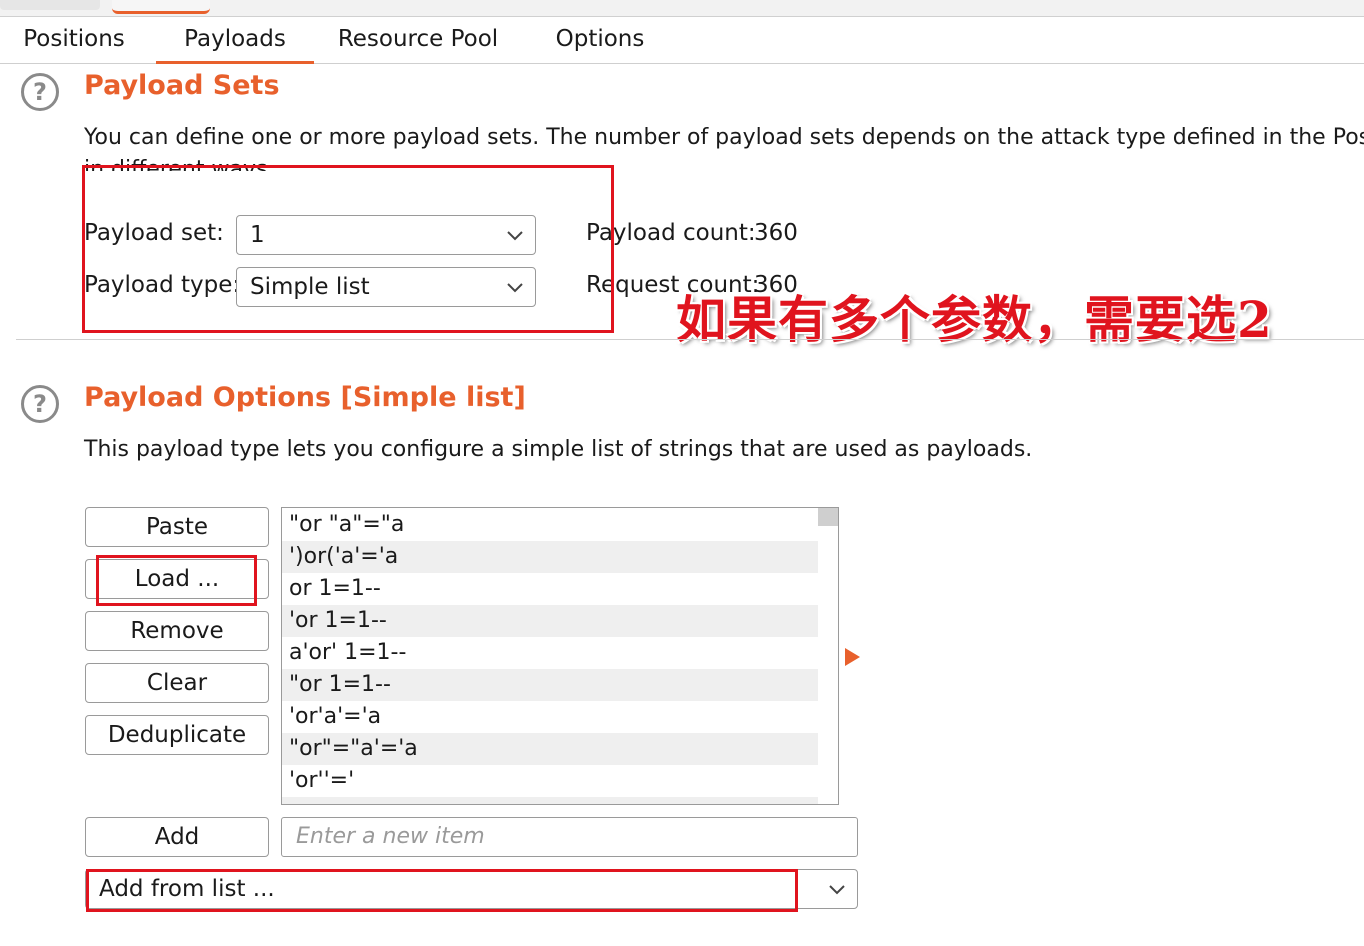 Image resolution: width=1364 pixels, height=946 pixels. Describe the element at coordinates (550, 621) in the screenshot. I see `list-item: 'or 1=1--` at that location.